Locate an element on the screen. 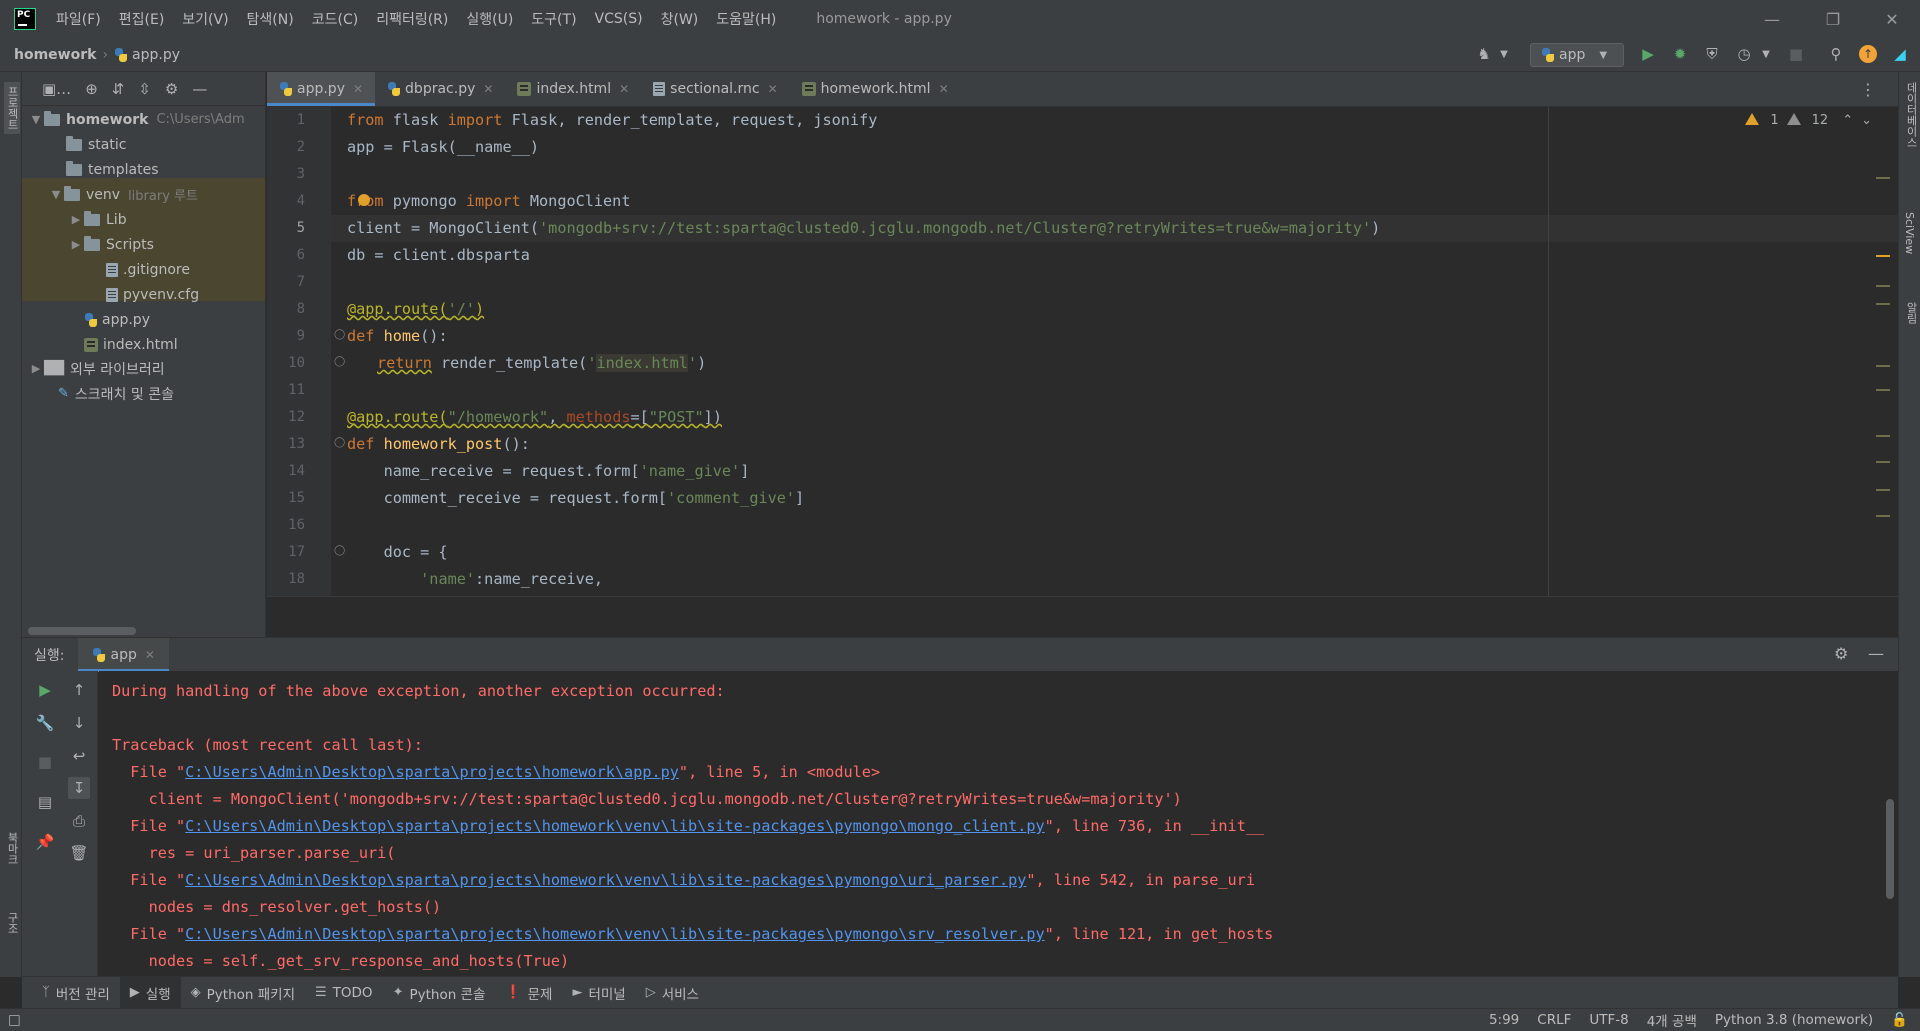 This screenshot has width=1920, height=1031. indent-setting: 4개 공백 is located at coordinates (1672, 1020).